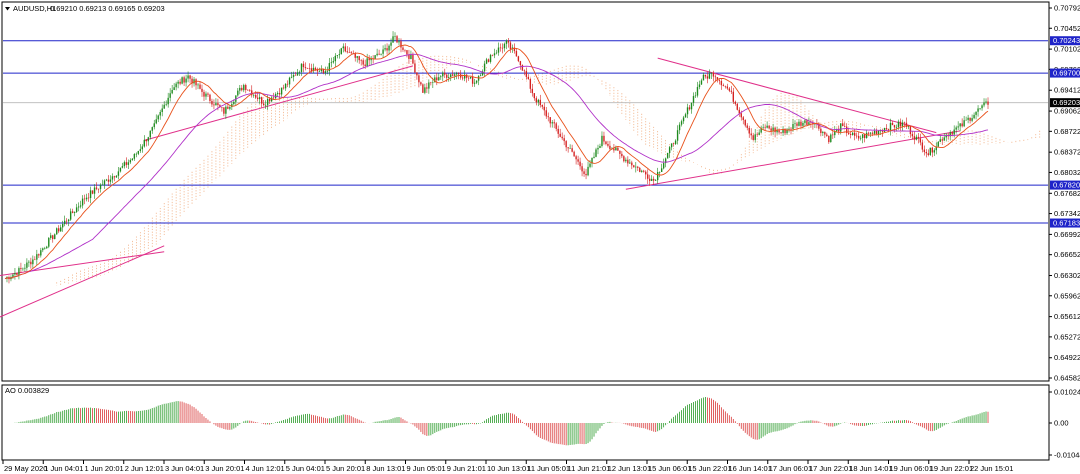 This screenshot has height=474, width=1080. What do you see at coordinates (1067, 378) in the screenshot?
I see `price-tick-label: 0.64582` at bounding box center [1067, 378].